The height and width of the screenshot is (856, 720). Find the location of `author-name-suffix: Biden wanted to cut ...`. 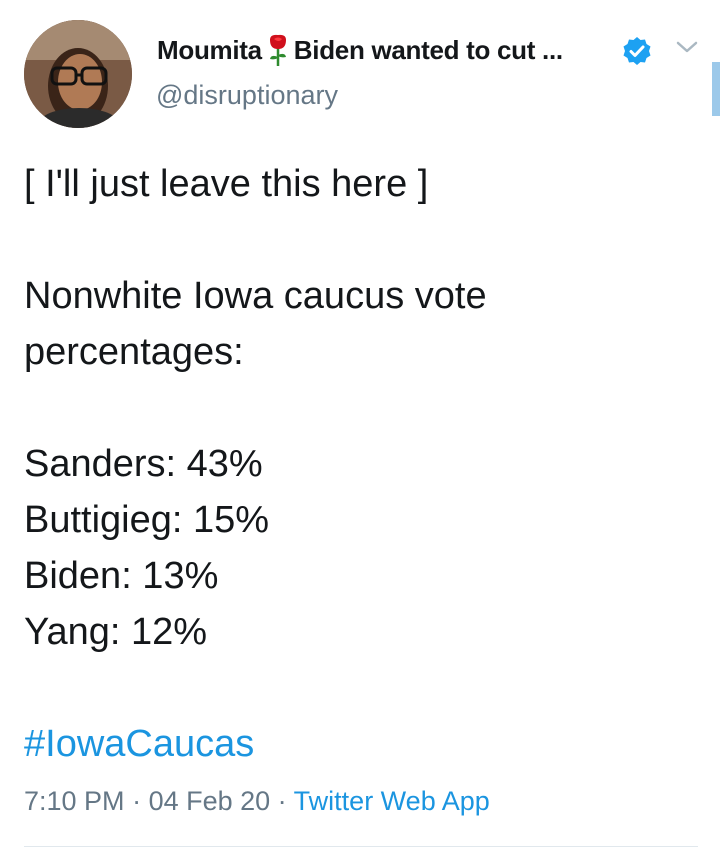

author-name-suffix: Biden wanted to cut ... is located at coordinates (428, 50).